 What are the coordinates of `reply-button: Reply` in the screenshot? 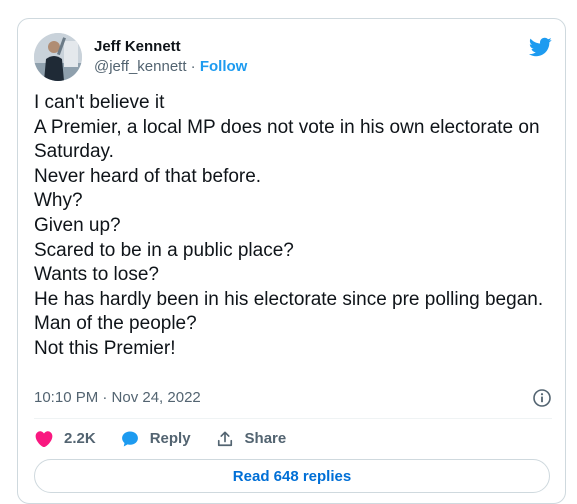 It's located at (155, 439).